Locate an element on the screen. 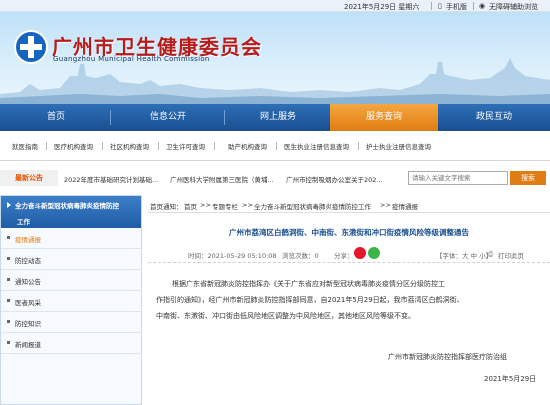 This screenshot has width=550, height=405. main-navigation: 首页 信息公开 网上服务 服务查询 政民互动 is located at coordinates (275, 117).